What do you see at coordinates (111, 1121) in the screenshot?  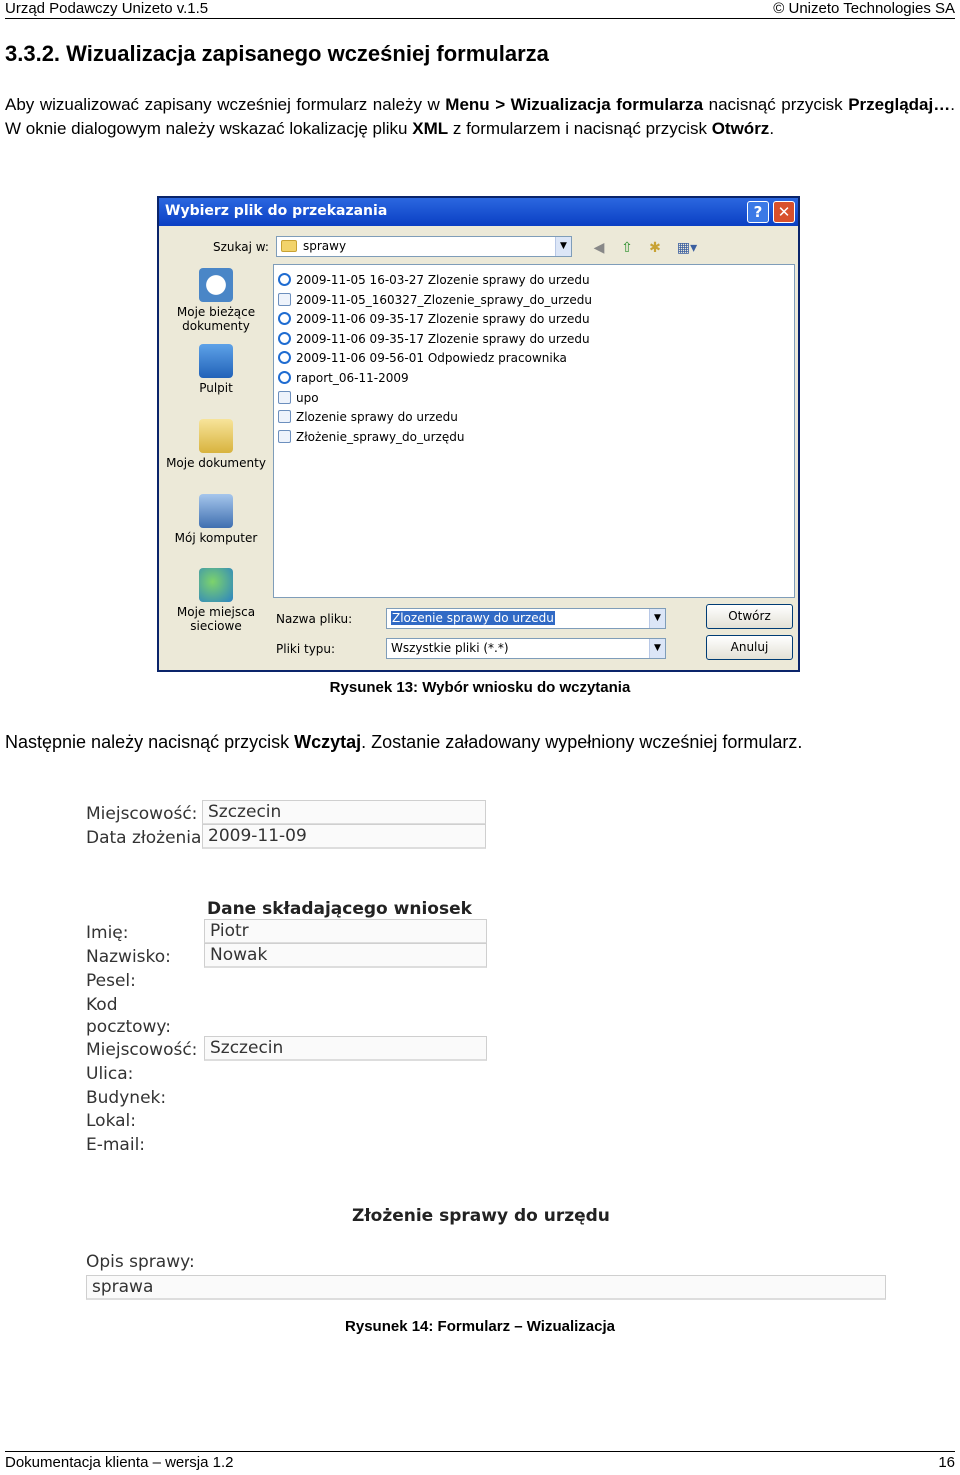 I see `lokal-label: Lokal:` at bounding box center [111, 1121].